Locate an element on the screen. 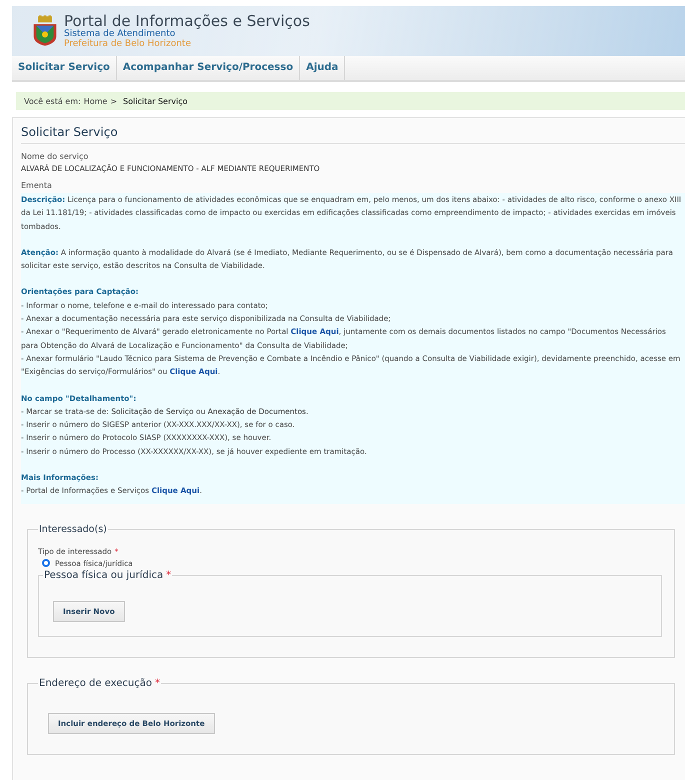 This screenshot has width=685, height=780. menu-item: Solicitar Serviço is located at coordinates (64, 68).